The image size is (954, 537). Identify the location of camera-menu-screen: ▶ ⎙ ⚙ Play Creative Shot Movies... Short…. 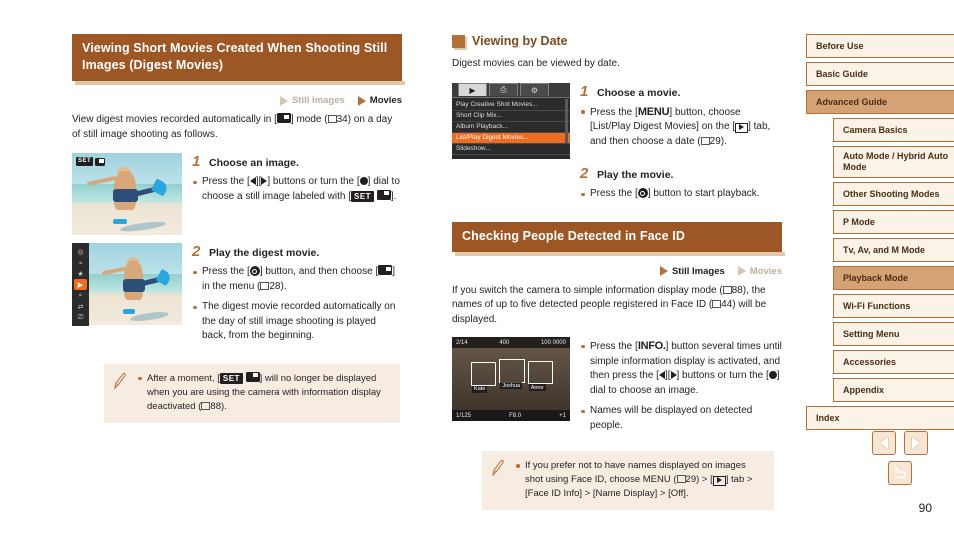
(511, 120).